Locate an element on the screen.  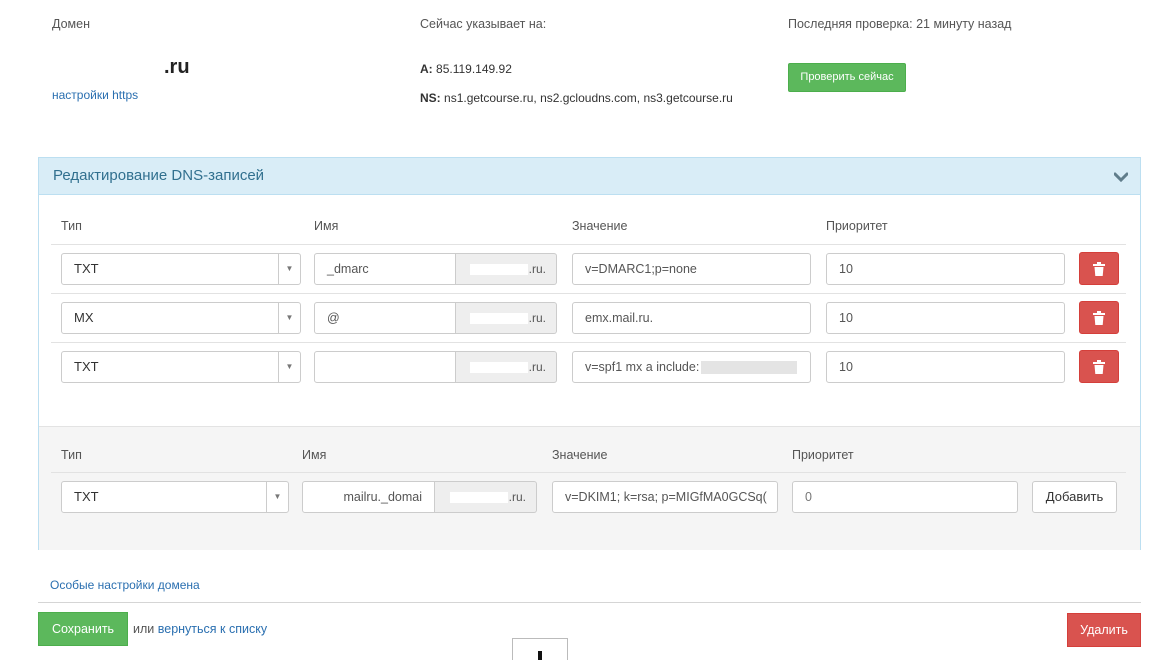
record-type-value: MX is located at coordinates (84, 317).